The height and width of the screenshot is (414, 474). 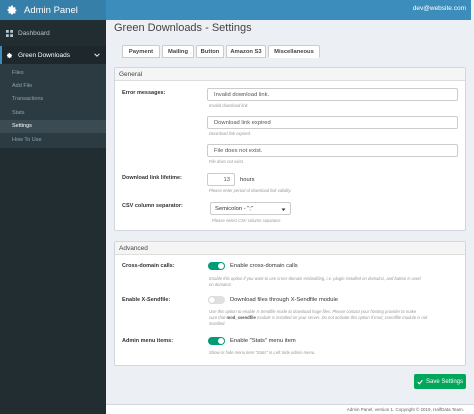 I want to click on brand-title: Admin Panel, so click(x=51, y=10).